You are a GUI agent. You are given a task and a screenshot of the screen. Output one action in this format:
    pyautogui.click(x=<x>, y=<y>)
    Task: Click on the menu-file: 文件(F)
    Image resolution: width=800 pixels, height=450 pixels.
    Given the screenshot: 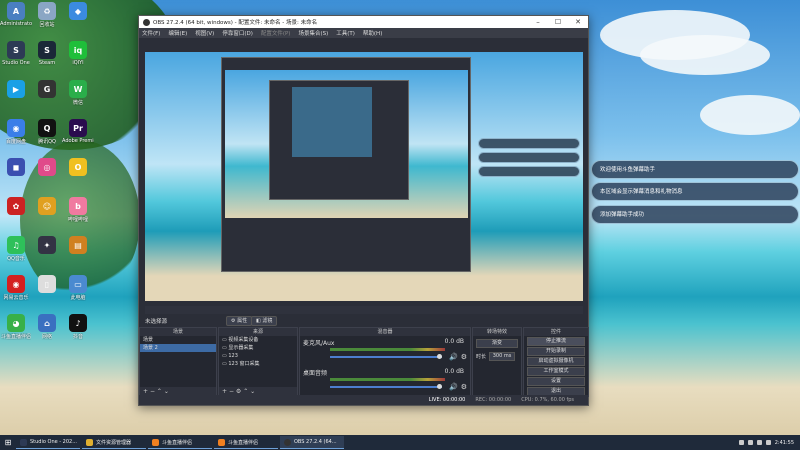 What is the action you would take?
    pyautogui.click(x=151, y=33)
    